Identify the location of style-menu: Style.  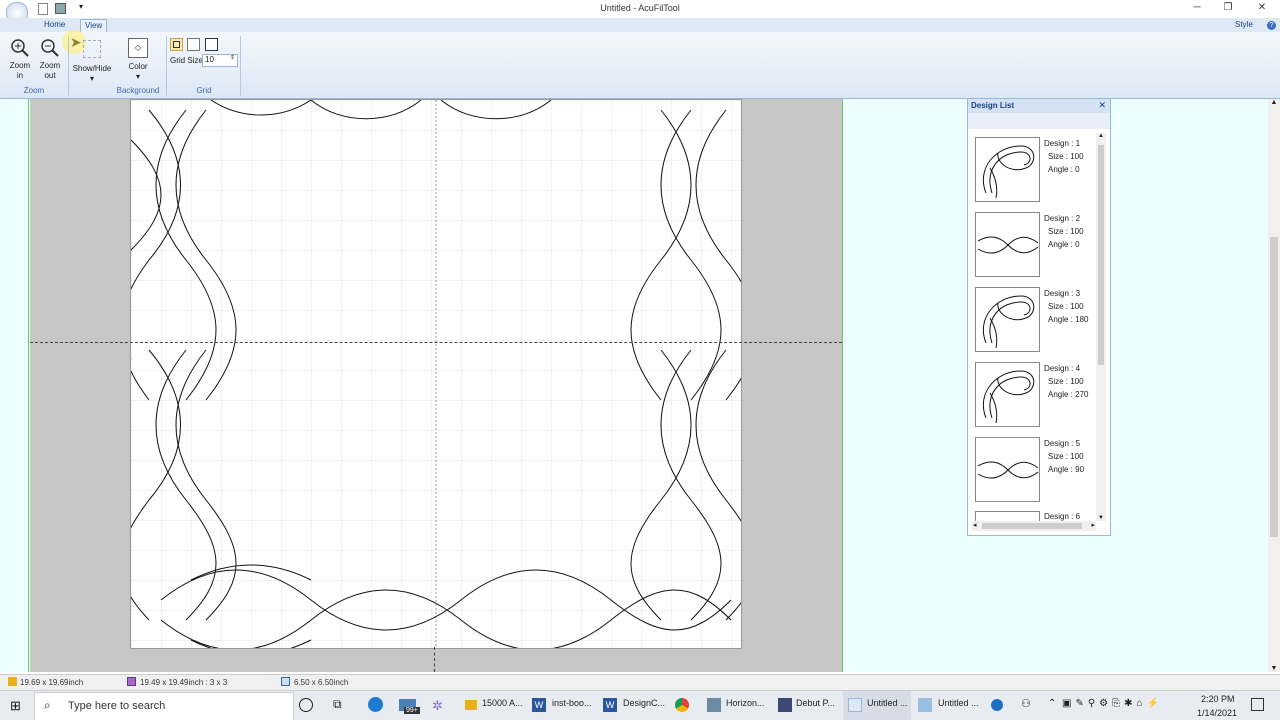
(1244, 25).